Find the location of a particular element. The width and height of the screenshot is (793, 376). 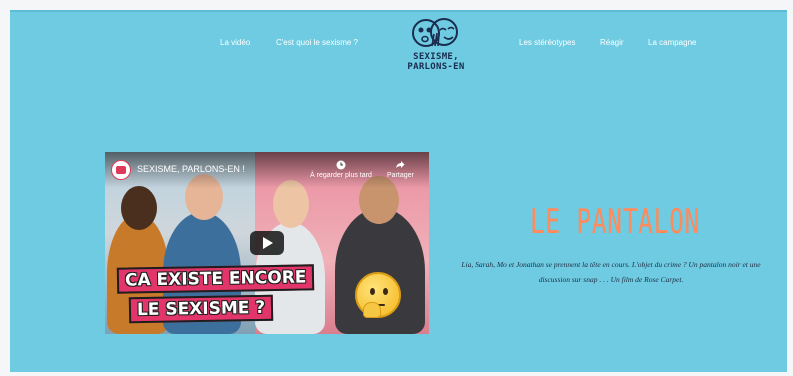

faces-logo-icon is located at coordinates (435, 32).